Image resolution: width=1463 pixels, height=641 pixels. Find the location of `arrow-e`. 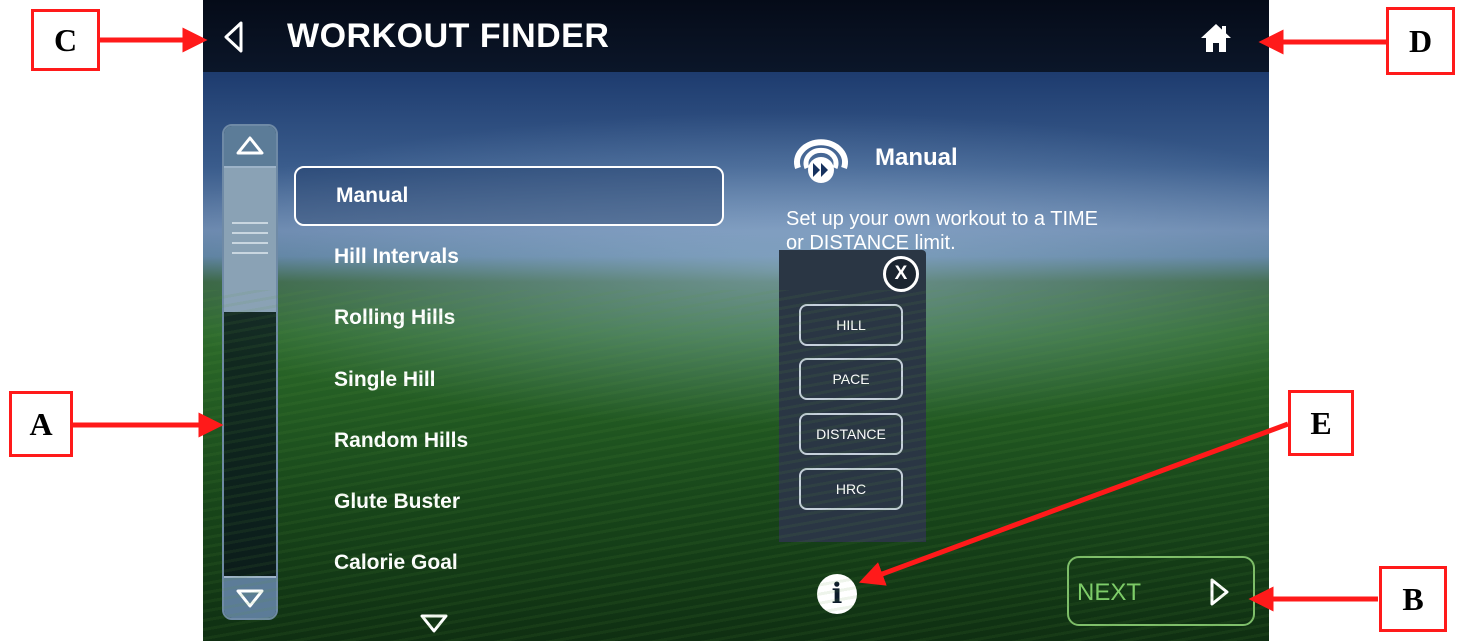

arrow-e is located at coordinates (1073, 503).